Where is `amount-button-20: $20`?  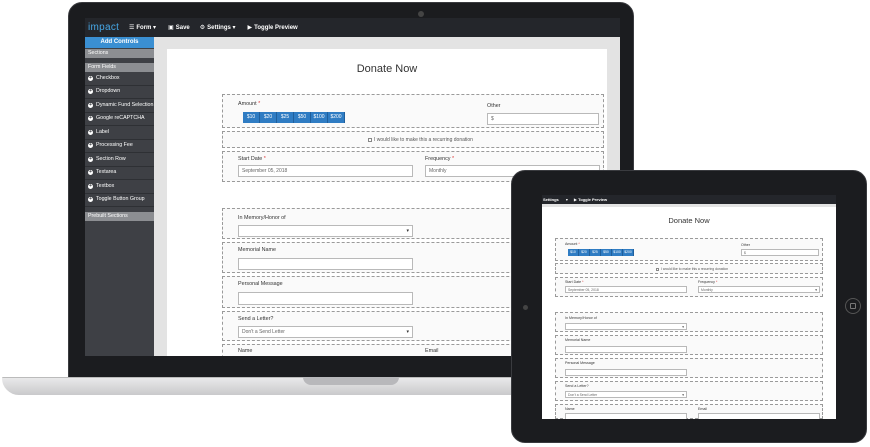
amount-button-20: $20 is located at coordinates (268, 117).